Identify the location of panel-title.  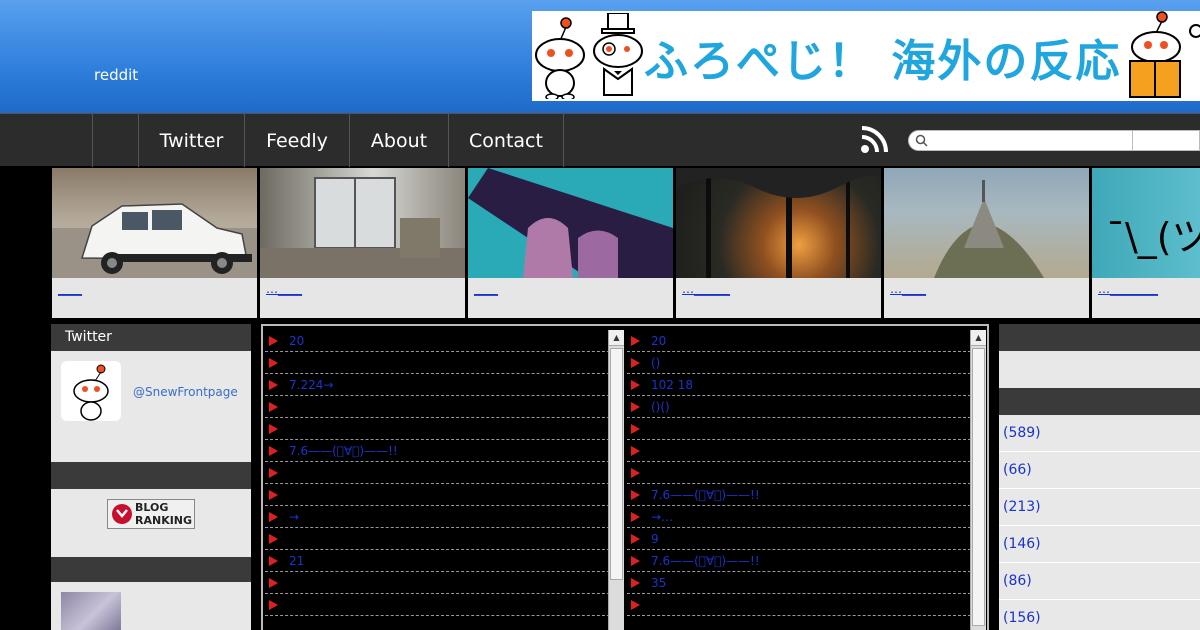
(151, 475).